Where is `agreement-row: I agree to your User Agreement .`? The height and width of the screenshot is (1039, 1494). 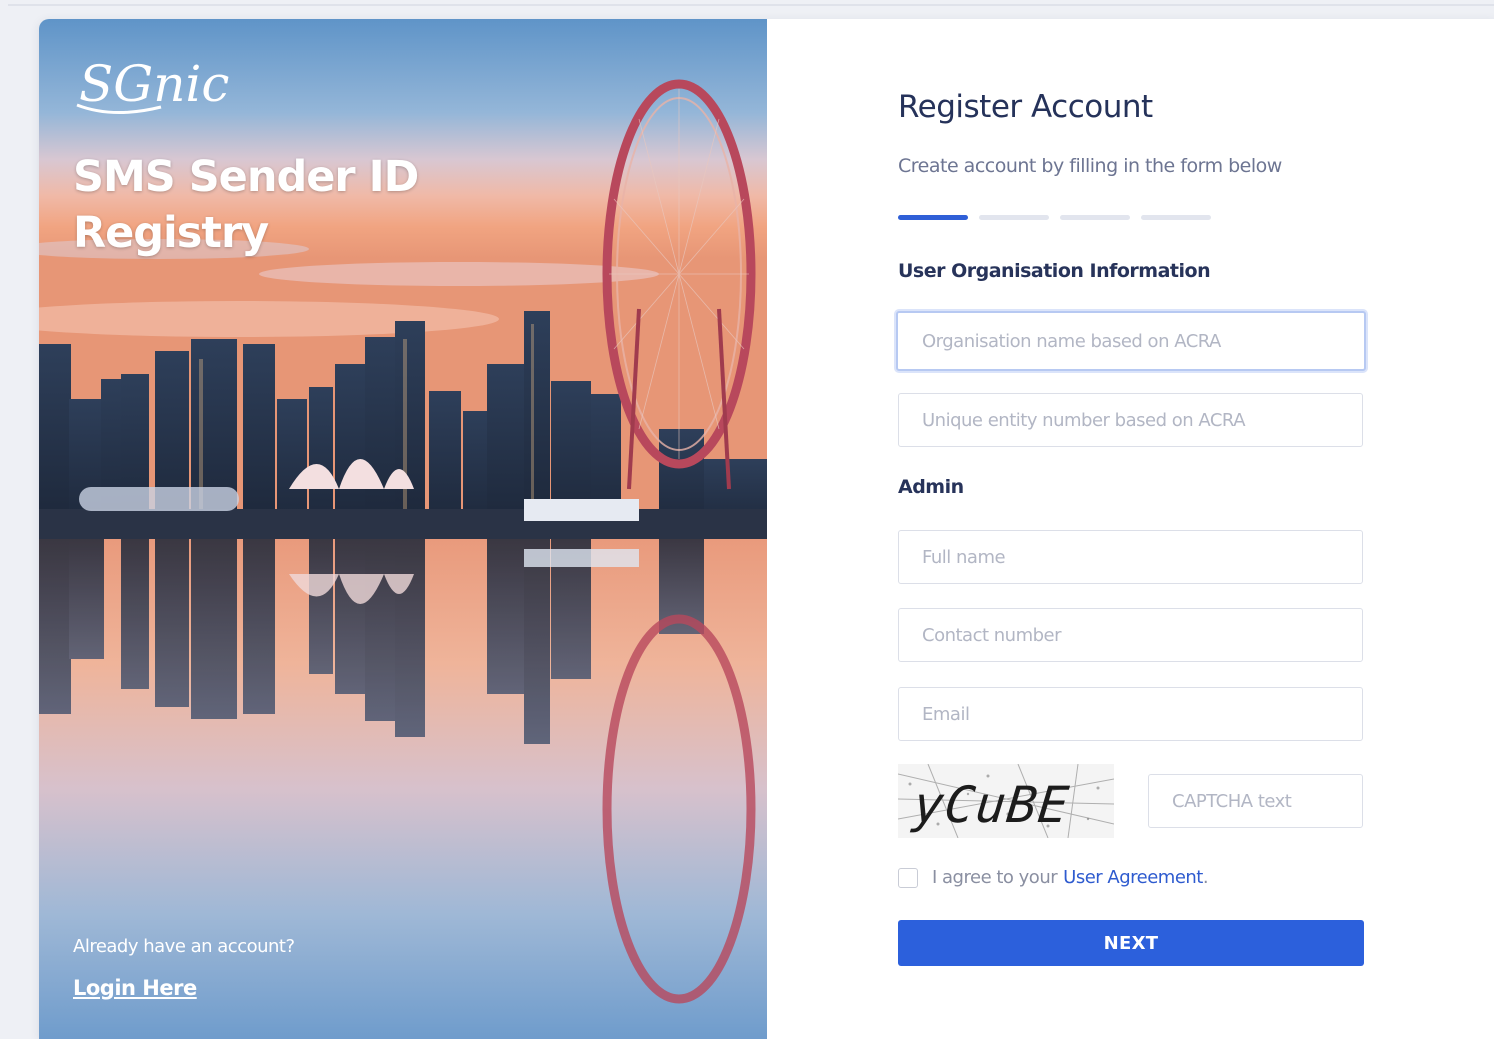
agreement-row: I agree to your User Agreement . is located at coordinates (1053, 877).